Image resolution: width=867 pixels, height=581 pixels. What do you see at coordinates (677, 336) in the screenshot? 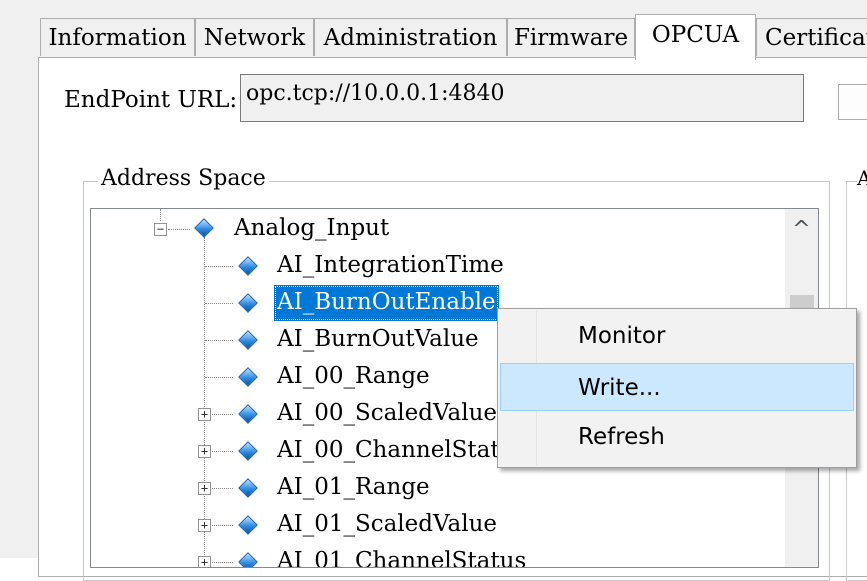
I see `menu-item-monitor: Monitor` at bounding box center [677, 336].